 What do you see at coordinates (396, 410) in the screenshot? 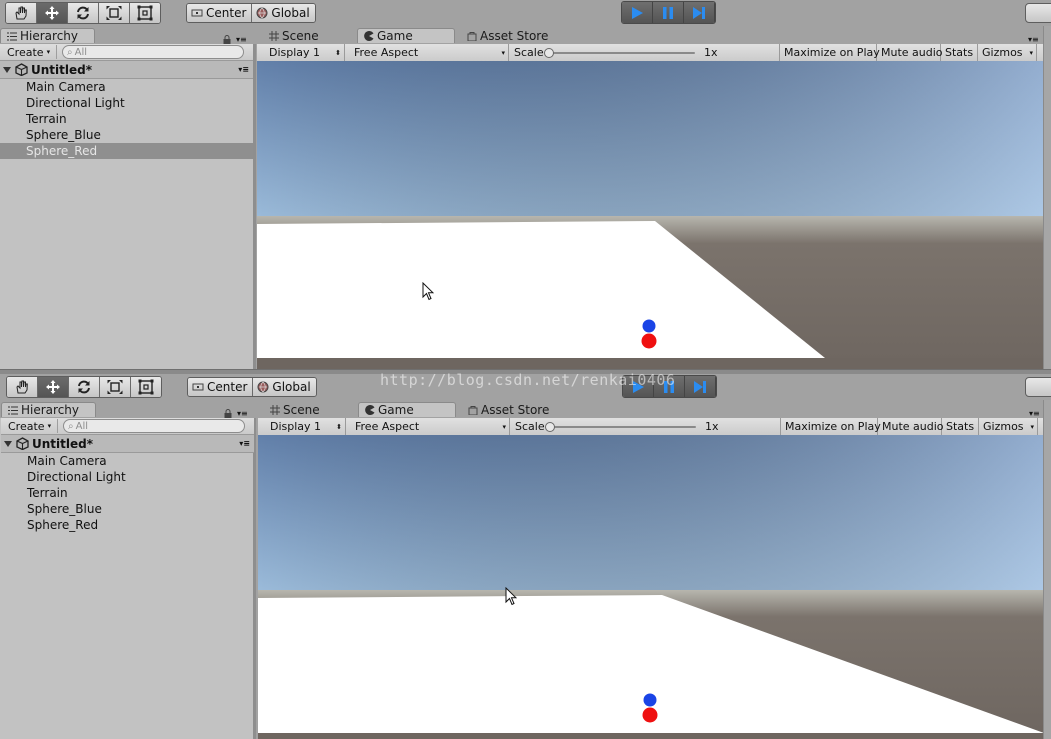
I see `game-tab-label: Game` at bounding box center [396, 410].